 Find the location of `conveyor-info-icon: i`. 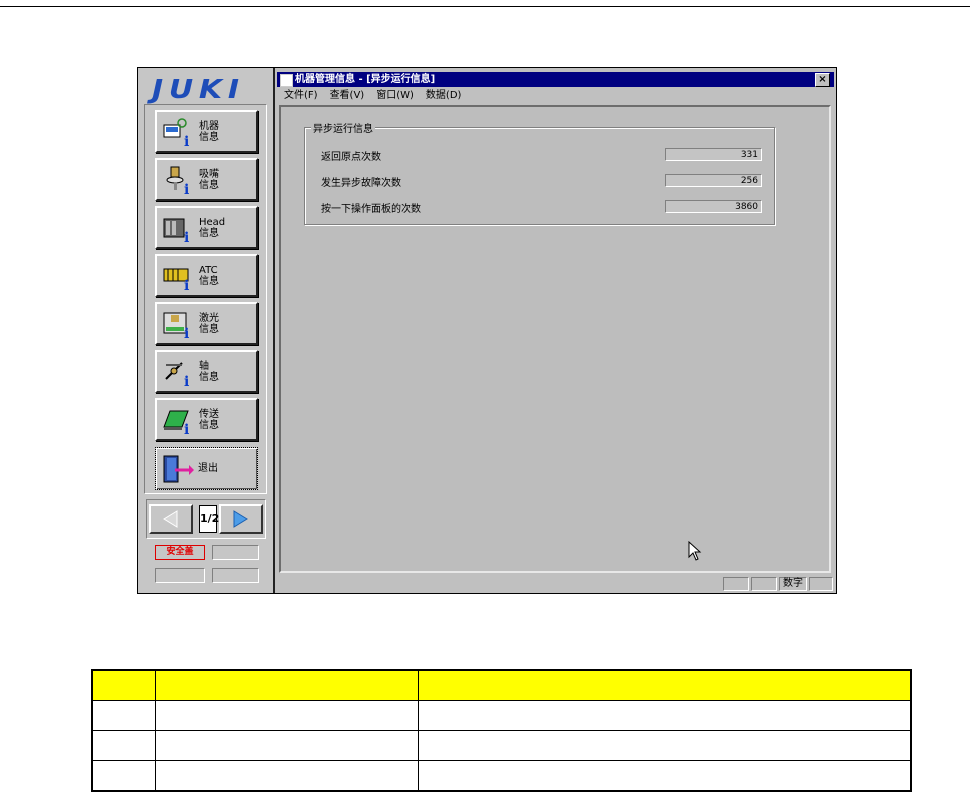

conveyor-info-icon: i is located at coordinates (179, 421).